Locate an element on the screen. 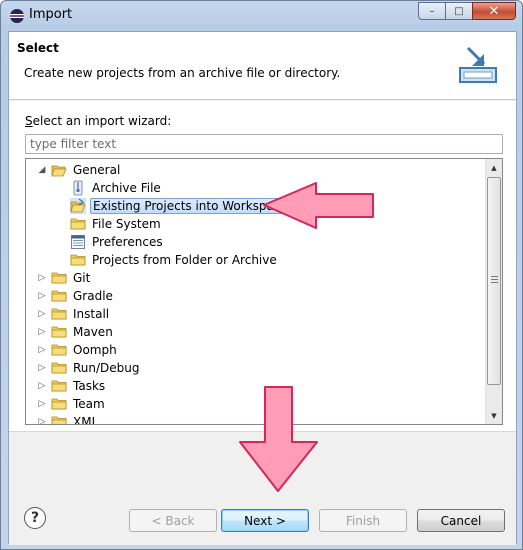 This screenshot has height=550, width=523. finish-button: Finish is located at coordinates (363, 520).